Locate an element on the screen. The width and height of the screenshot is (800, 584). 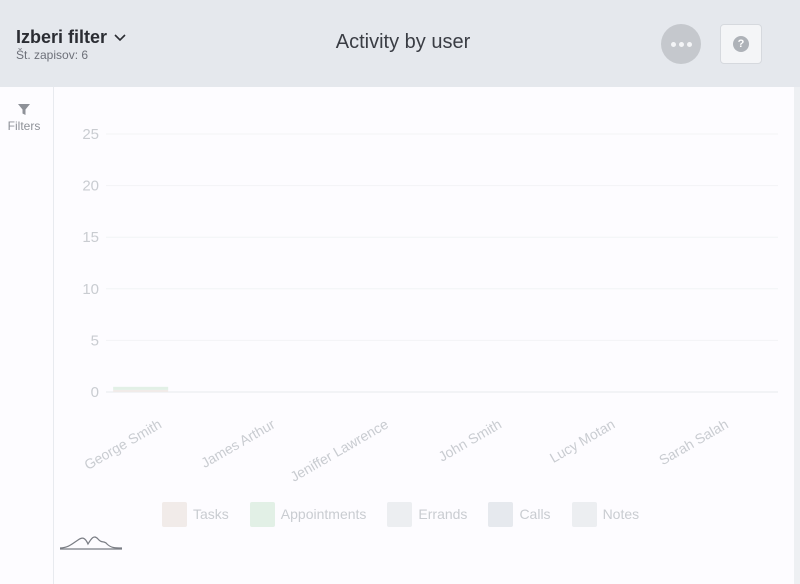
y-tick-label: 20 is located at coordinates (90, 186).